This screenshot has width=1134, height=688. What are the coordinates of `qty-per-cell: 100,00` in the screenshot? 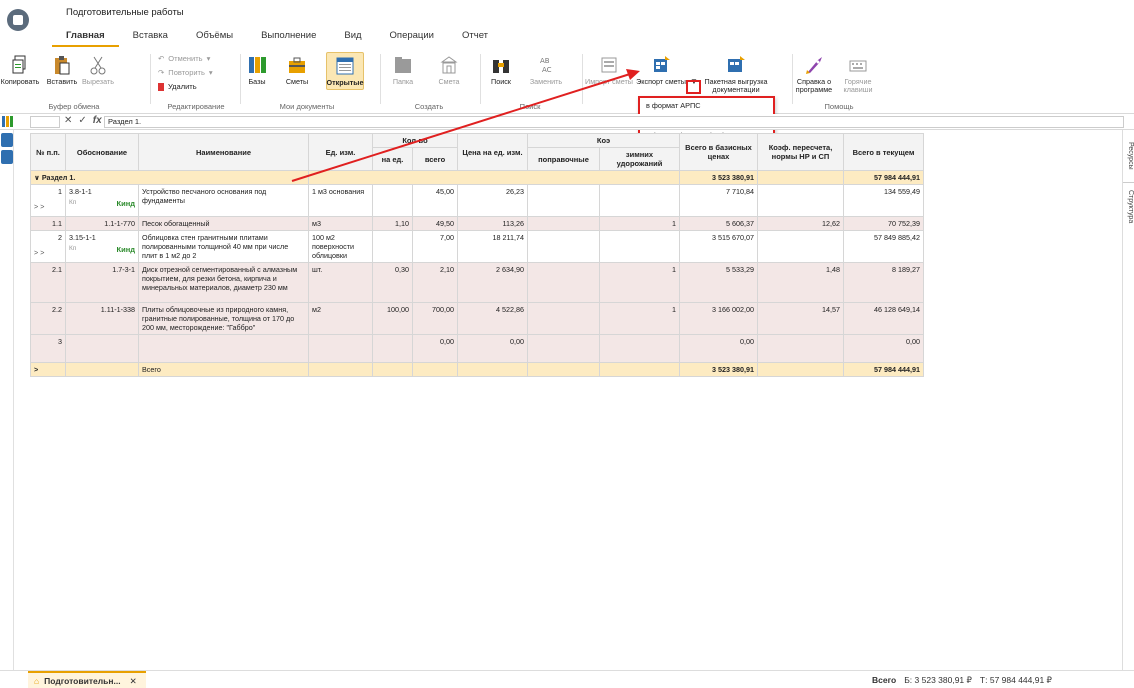 It's located at (392, 318).